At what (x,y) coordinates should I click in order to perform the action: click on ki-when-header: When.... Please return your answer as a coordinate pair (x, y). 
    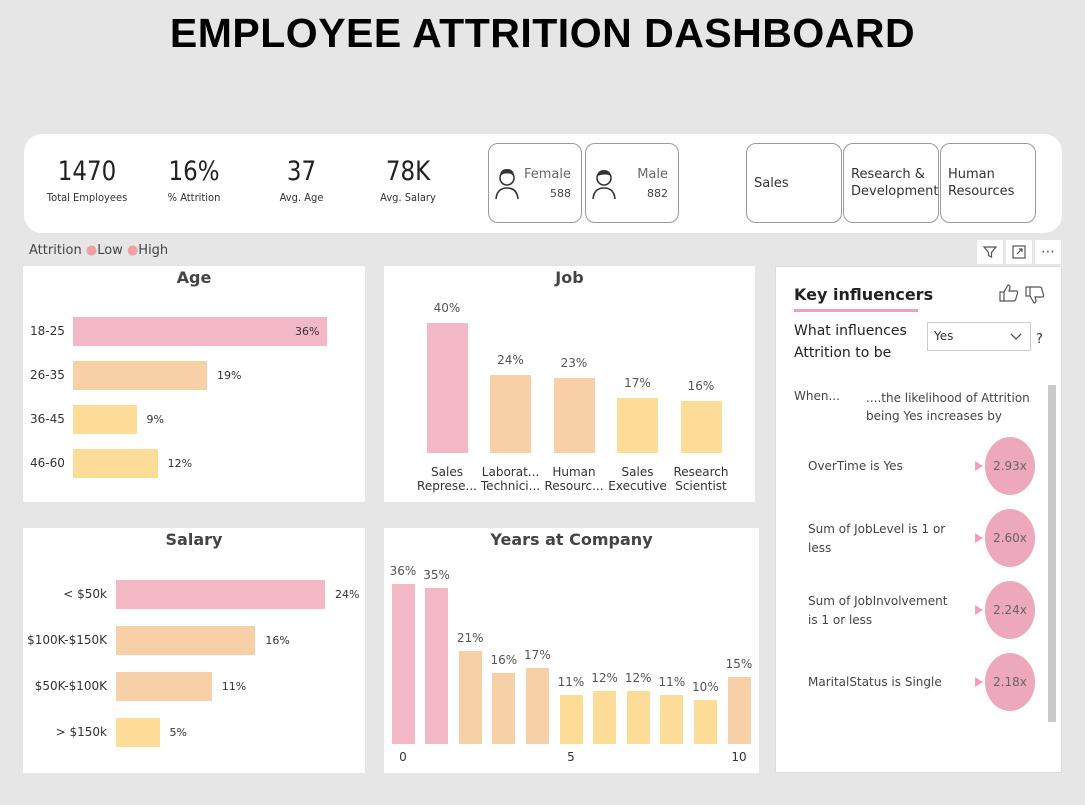
    Looking at the image, I should click on (817, 396).